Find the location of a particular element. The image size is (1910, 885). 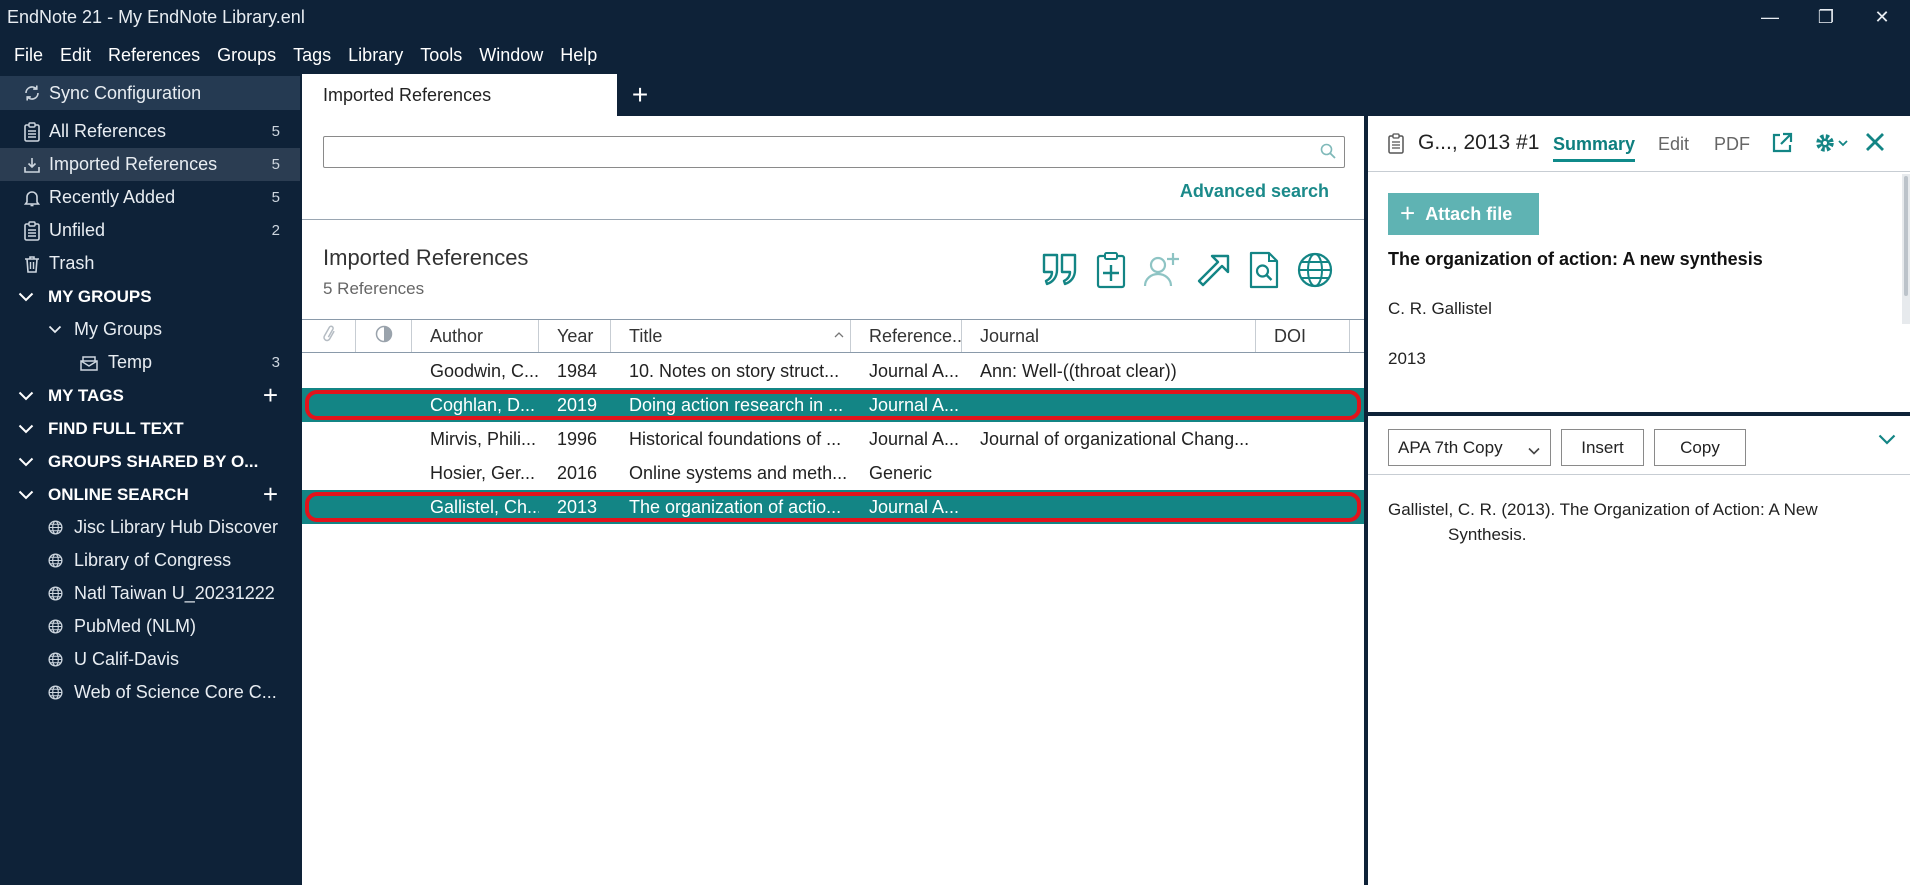

online-search-jisc: Jisc Library Hub Discover is located at coordinates (150, 527).